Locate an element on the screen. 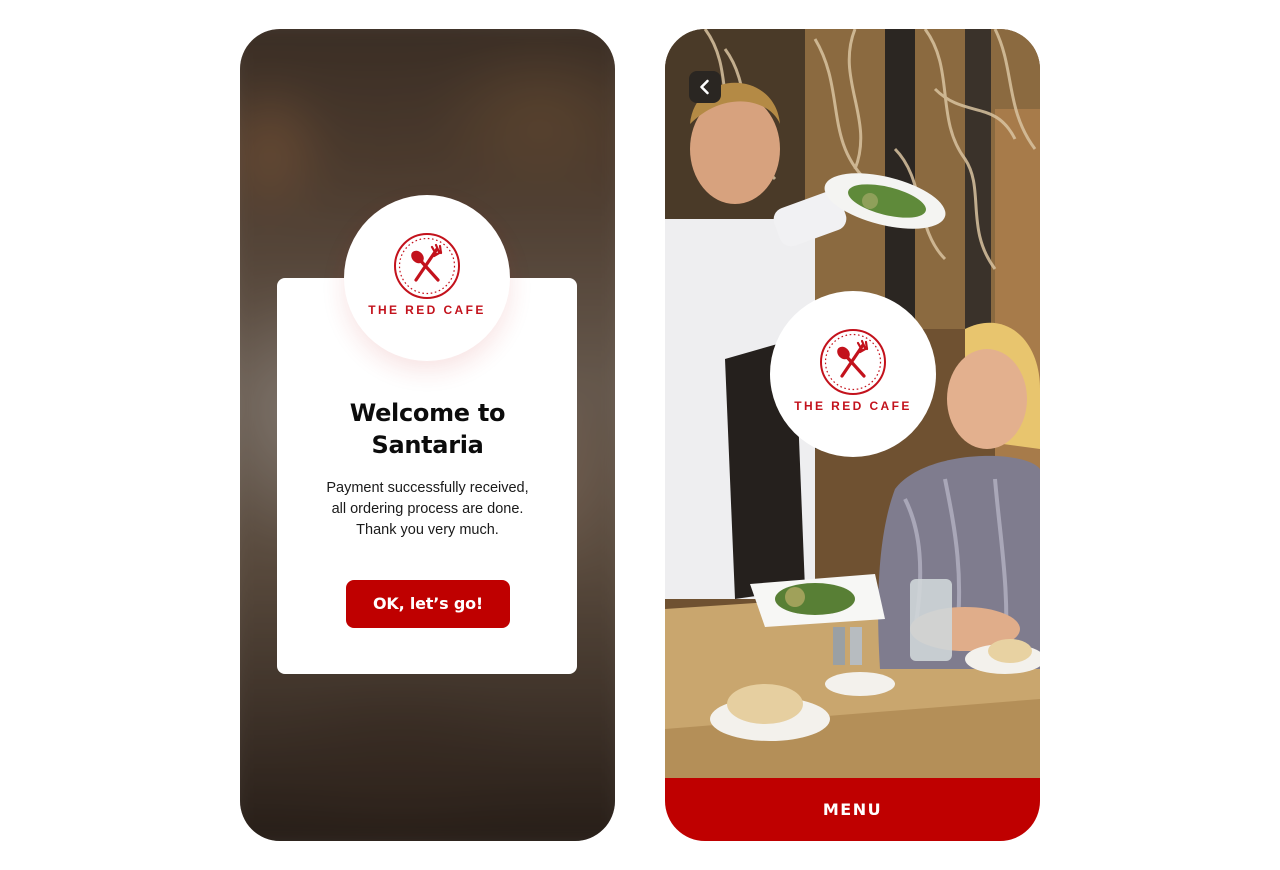 The height and width of the screenshot is (870, 1280). welcome-title-line2: Santaria is located at coordinates (427, 445).